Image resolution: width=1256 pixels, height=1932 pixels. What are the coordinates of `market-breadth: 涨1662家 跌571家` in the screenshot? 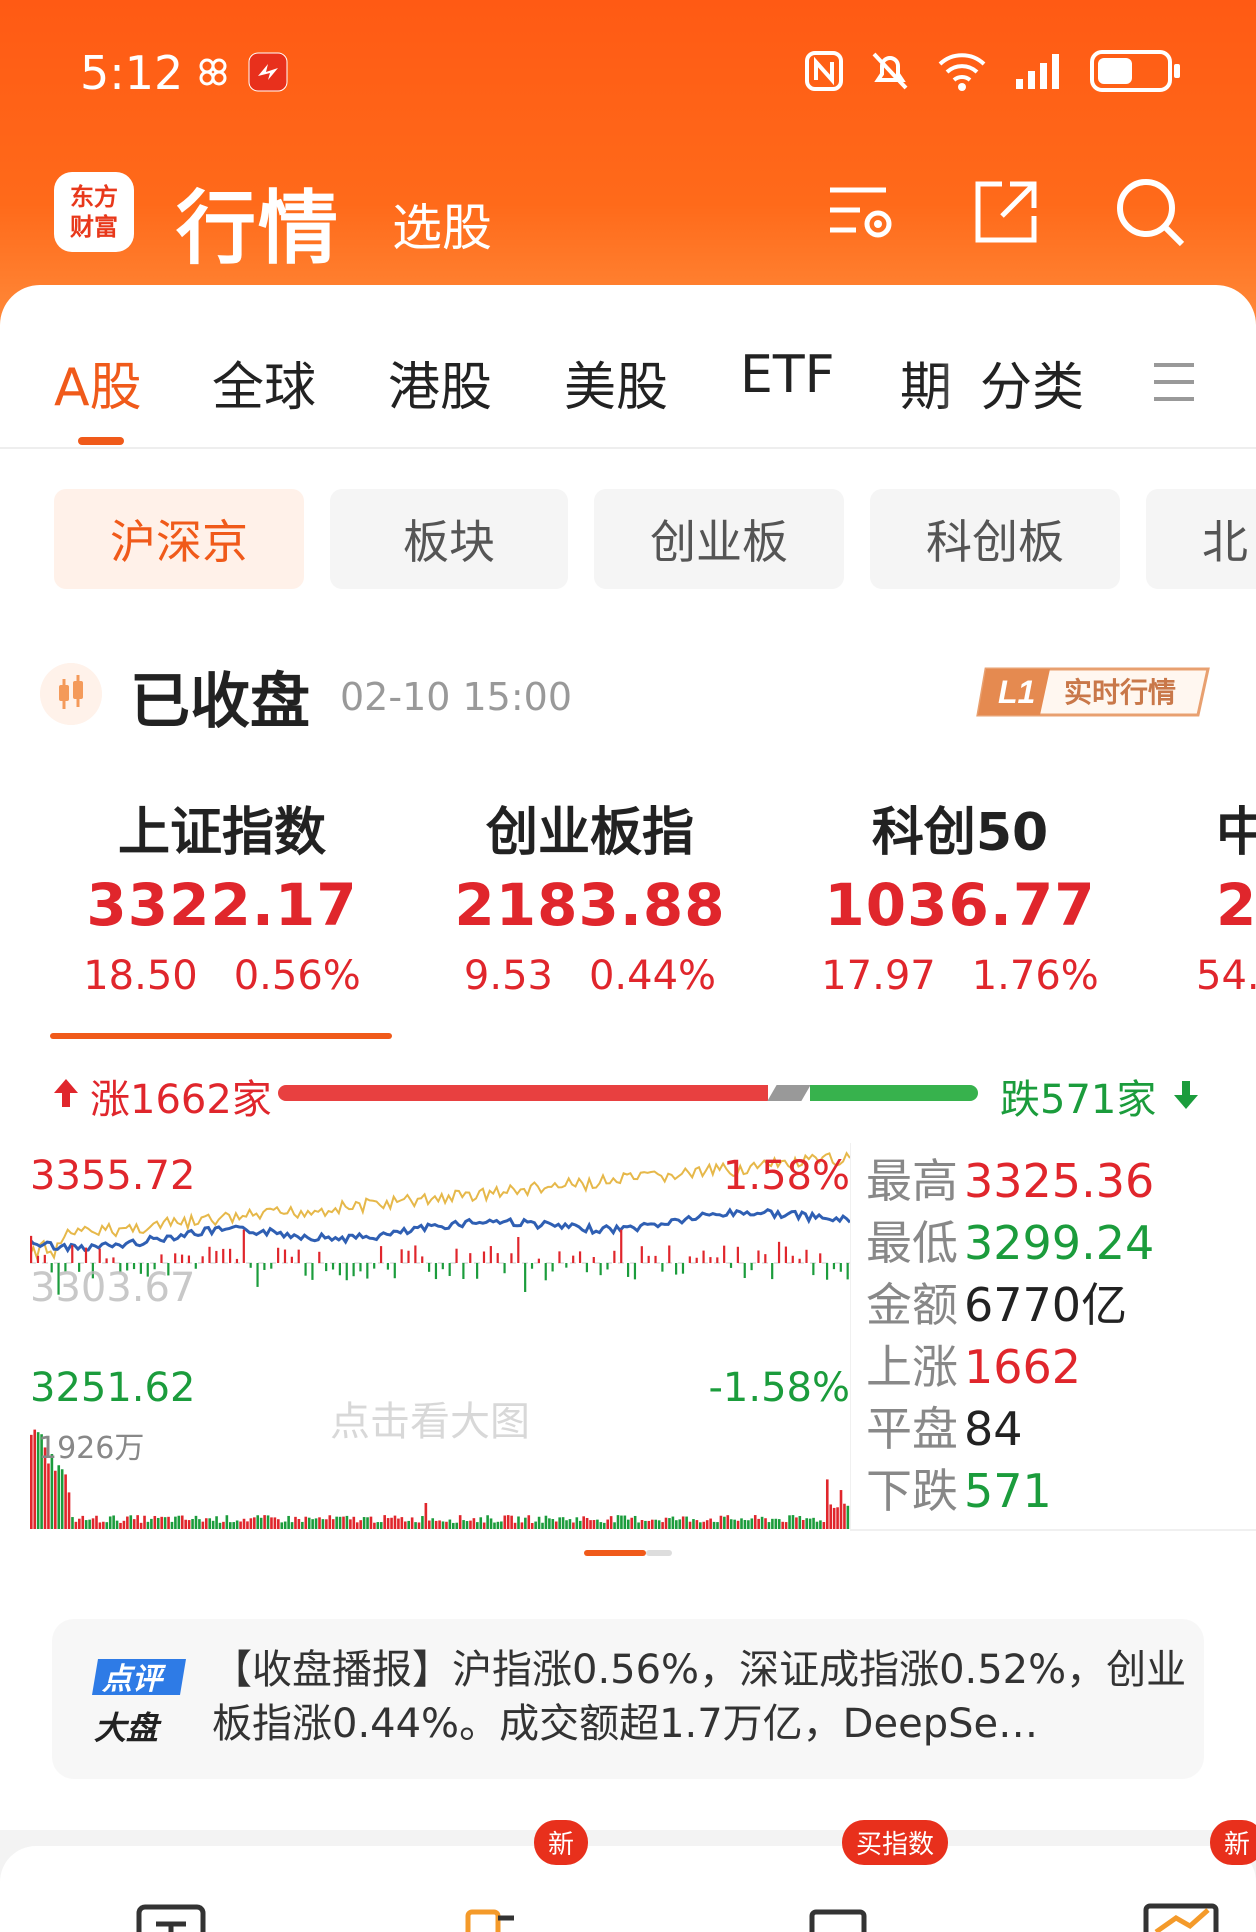 It's located at (628, 1095).